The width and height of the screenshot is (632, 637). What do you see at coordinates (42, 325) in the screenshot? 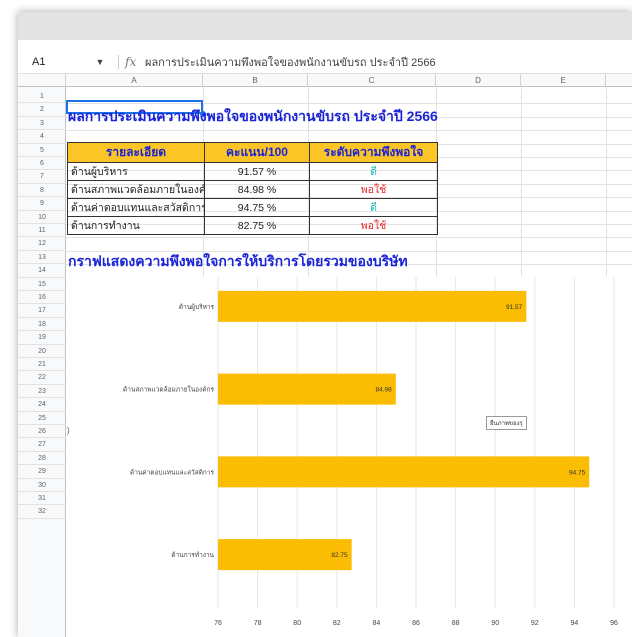
I see `row-header: 18` at bounding box center [42, 325].